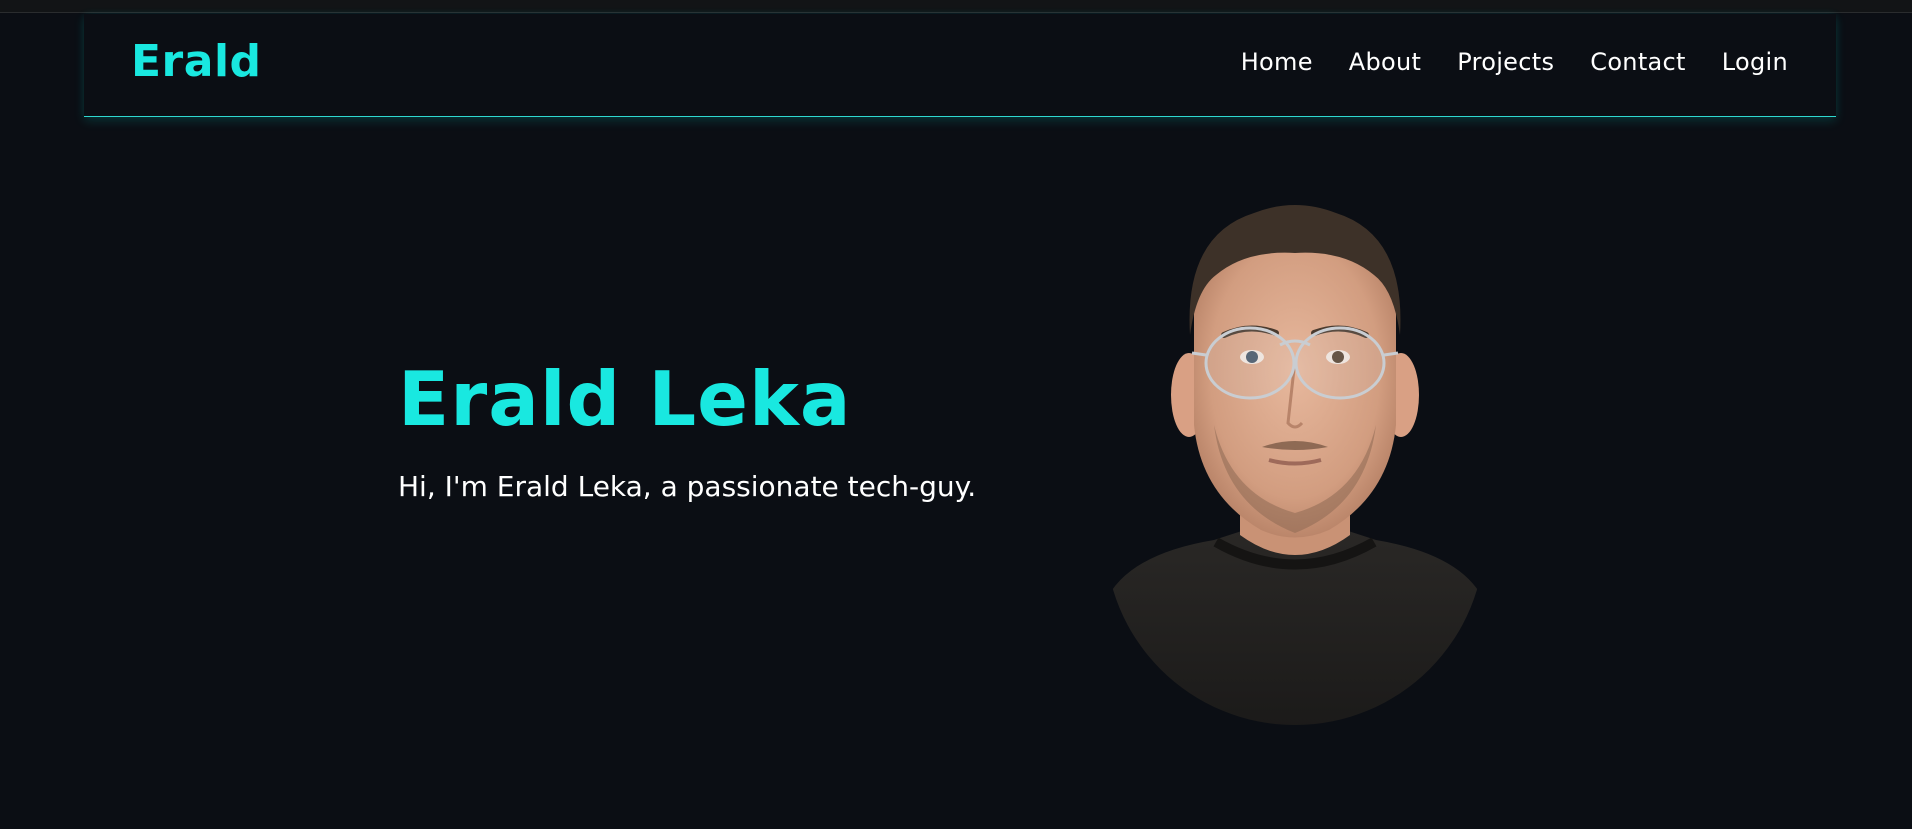  Describe the element at coordinates (960, 65) in the screenshot. I see `navbar: Erald Home About Projects Contact Login` at that location.